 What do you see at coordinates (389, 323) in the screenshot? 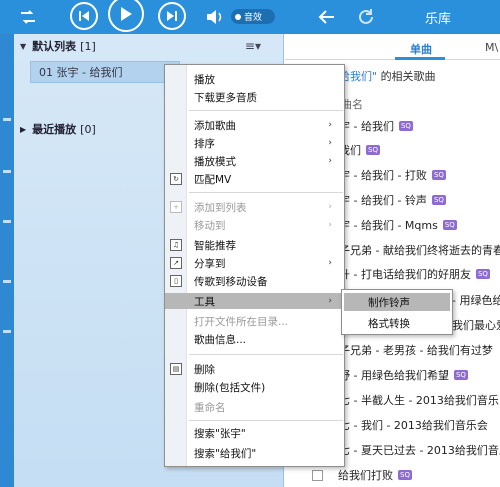
I see `submenu-item-label: 格式转换` at bounding box center [389, 323].